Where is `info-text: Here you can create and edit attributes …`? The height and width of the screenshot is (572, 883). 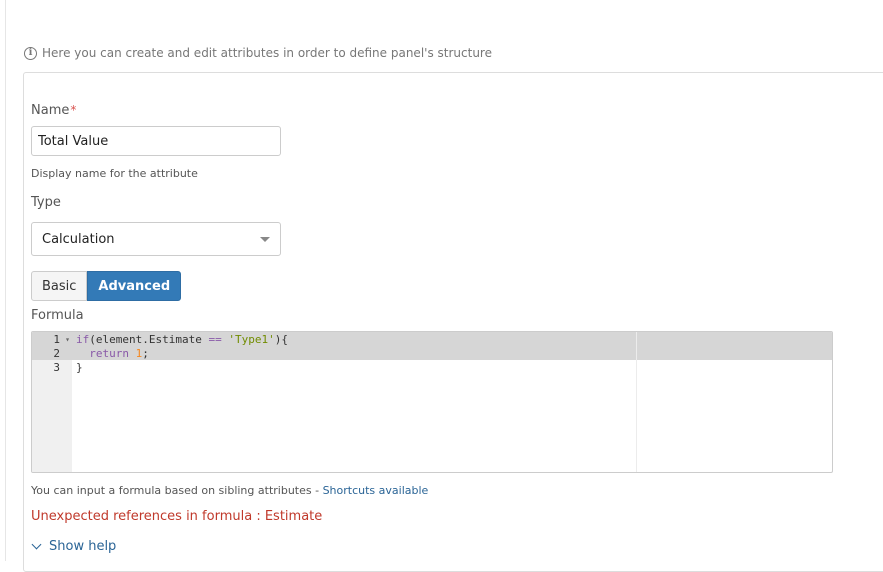 info-text: Here you can create and edit attributes … is located at coordinates (267, 53).